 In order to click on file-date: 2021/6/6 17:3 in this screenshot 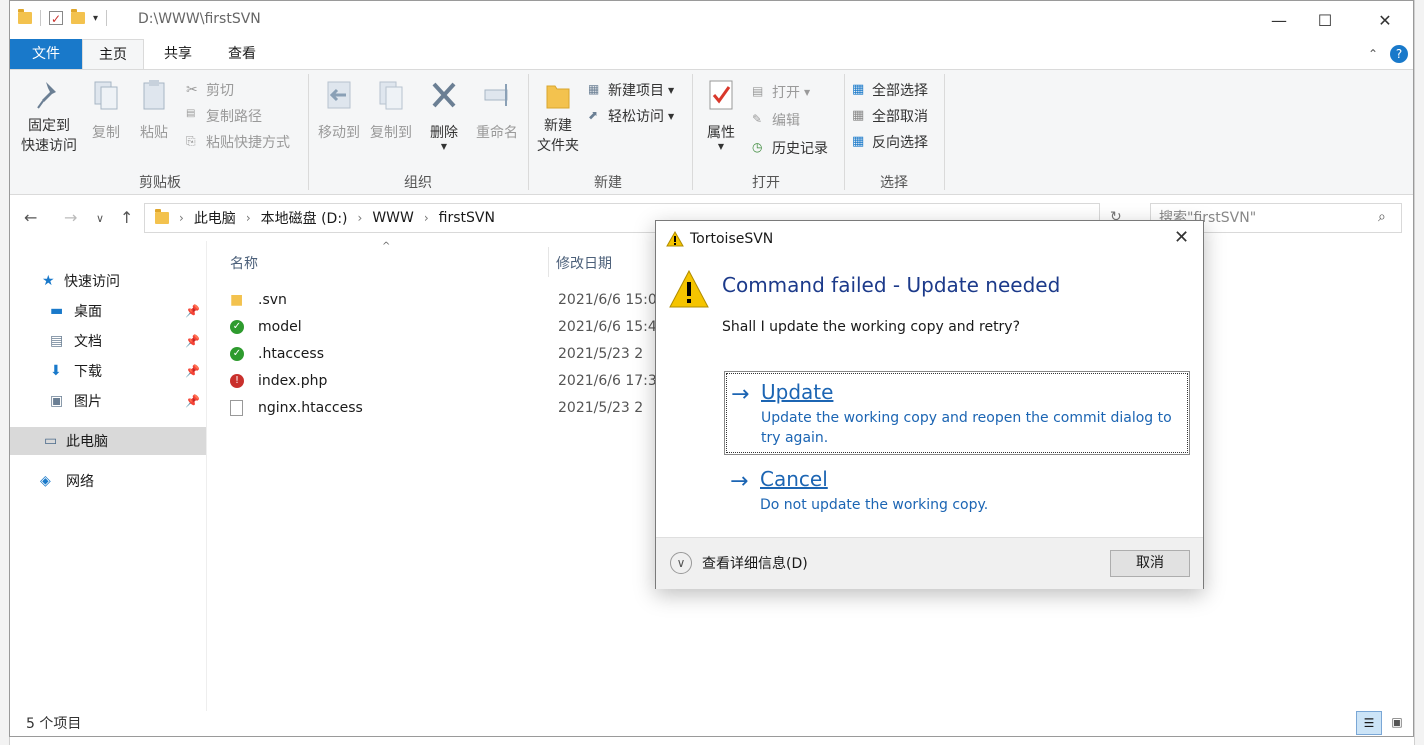, I will do `click(607, 381)`.